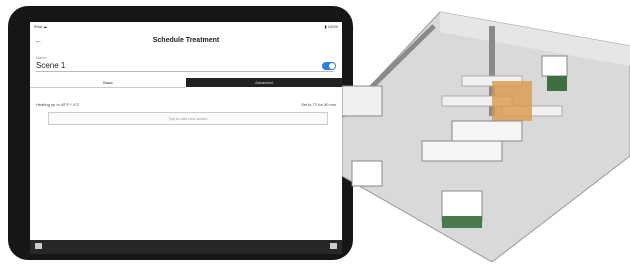 This screenshot has height=264, width=630. What do you see at coordinates (41, 26) in the screenshot?
I see `carrier-label: iPad ☁` at bounding box center [41, 26].